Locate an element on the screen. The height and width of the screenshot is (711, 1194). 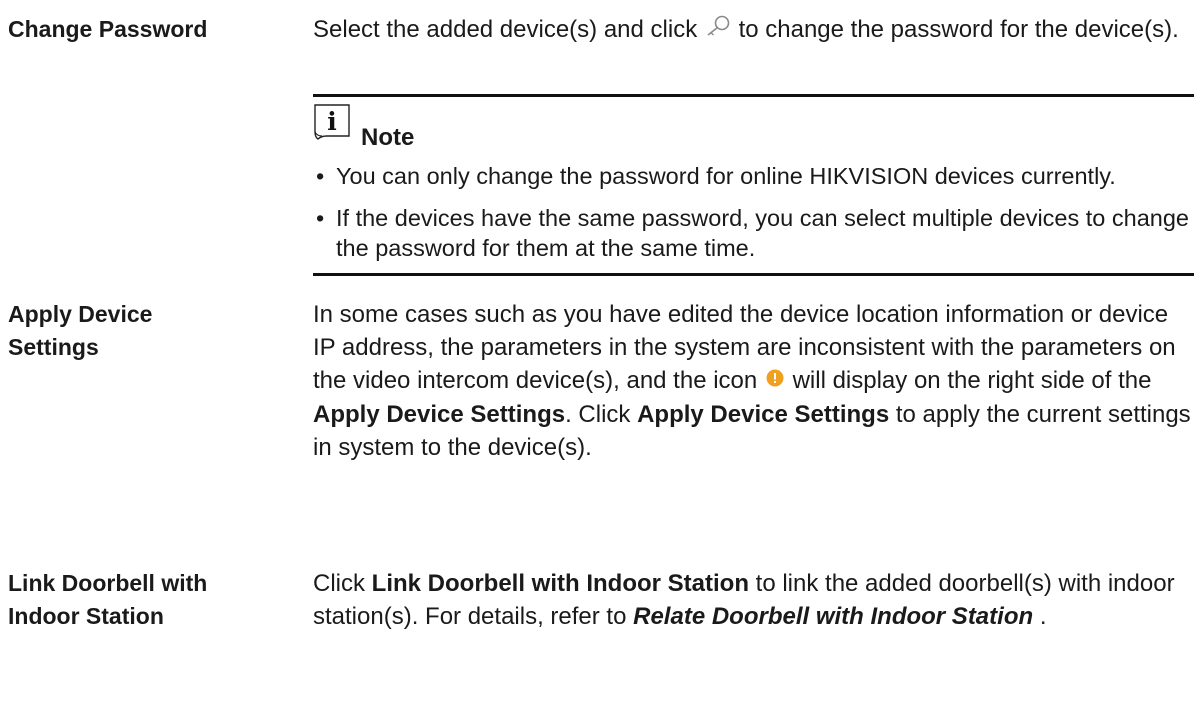
desc-text-1: Select the added device(s) and click is located at coordinates (505, 29).